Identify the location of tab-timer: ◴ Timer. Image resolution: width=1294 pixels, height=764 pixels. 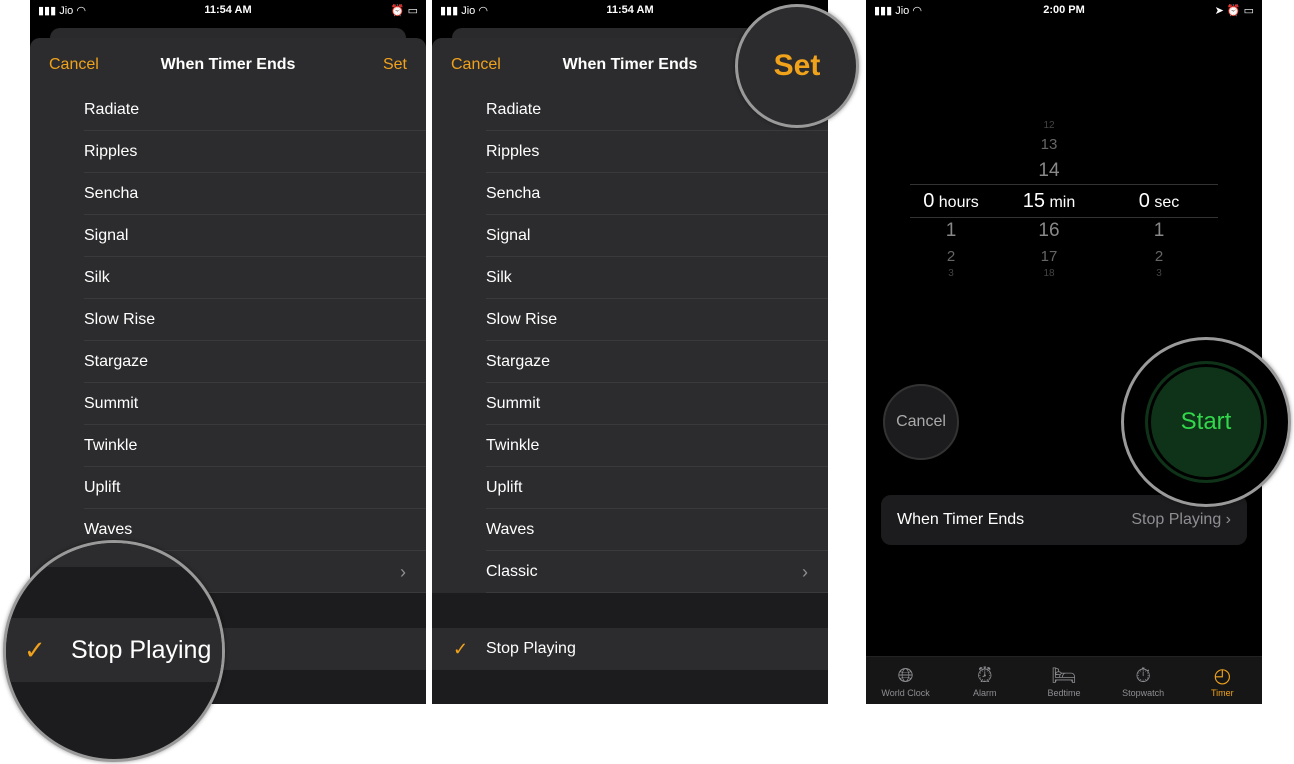
(1222, 681).